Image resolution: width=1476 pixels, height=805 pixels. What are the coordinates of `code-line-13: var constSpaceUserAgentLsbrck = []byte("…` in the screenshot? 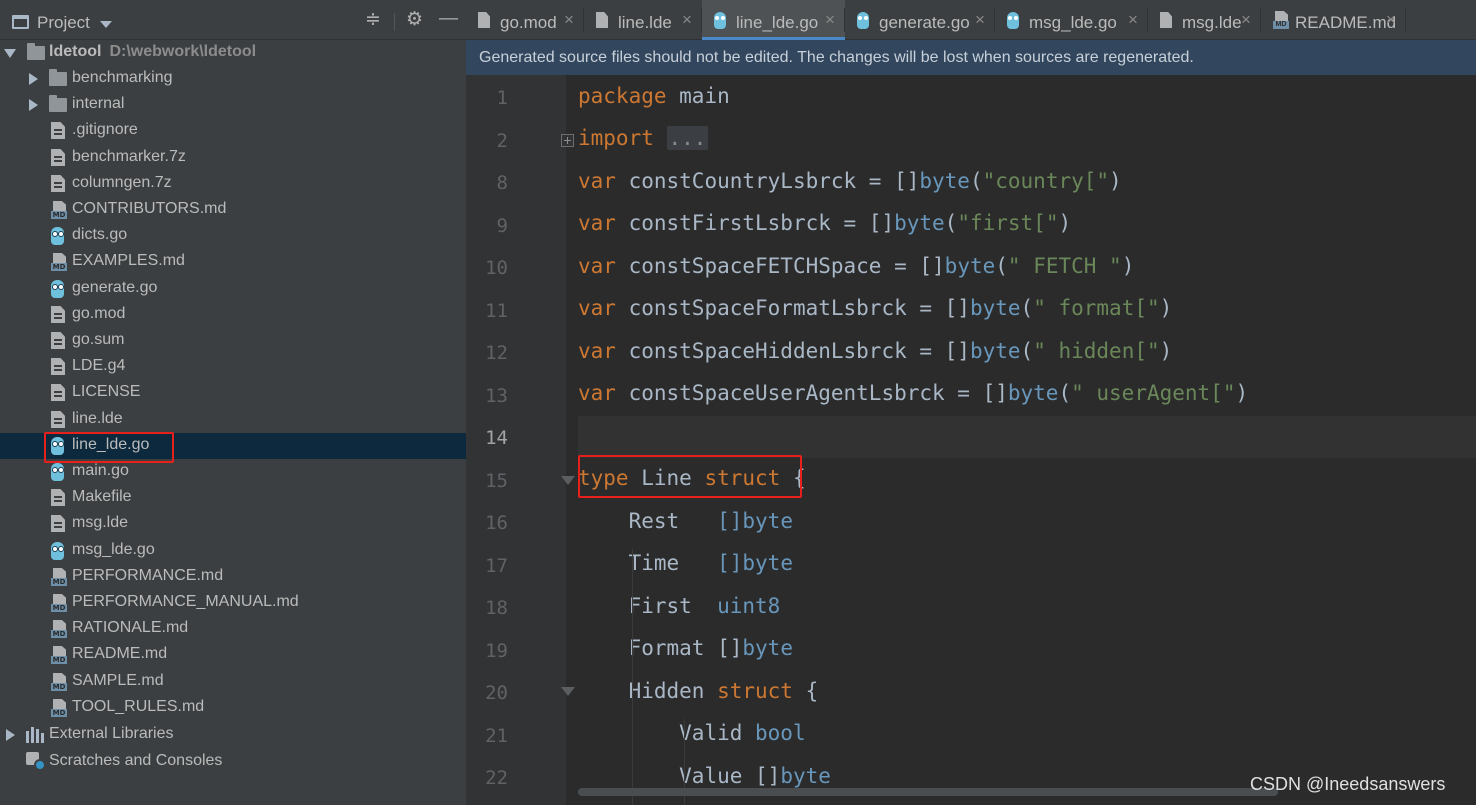 It's located at (913, 402).